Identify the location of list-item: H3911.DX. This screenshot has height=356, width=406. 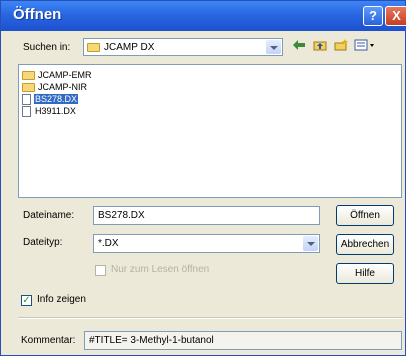
(49, 111).